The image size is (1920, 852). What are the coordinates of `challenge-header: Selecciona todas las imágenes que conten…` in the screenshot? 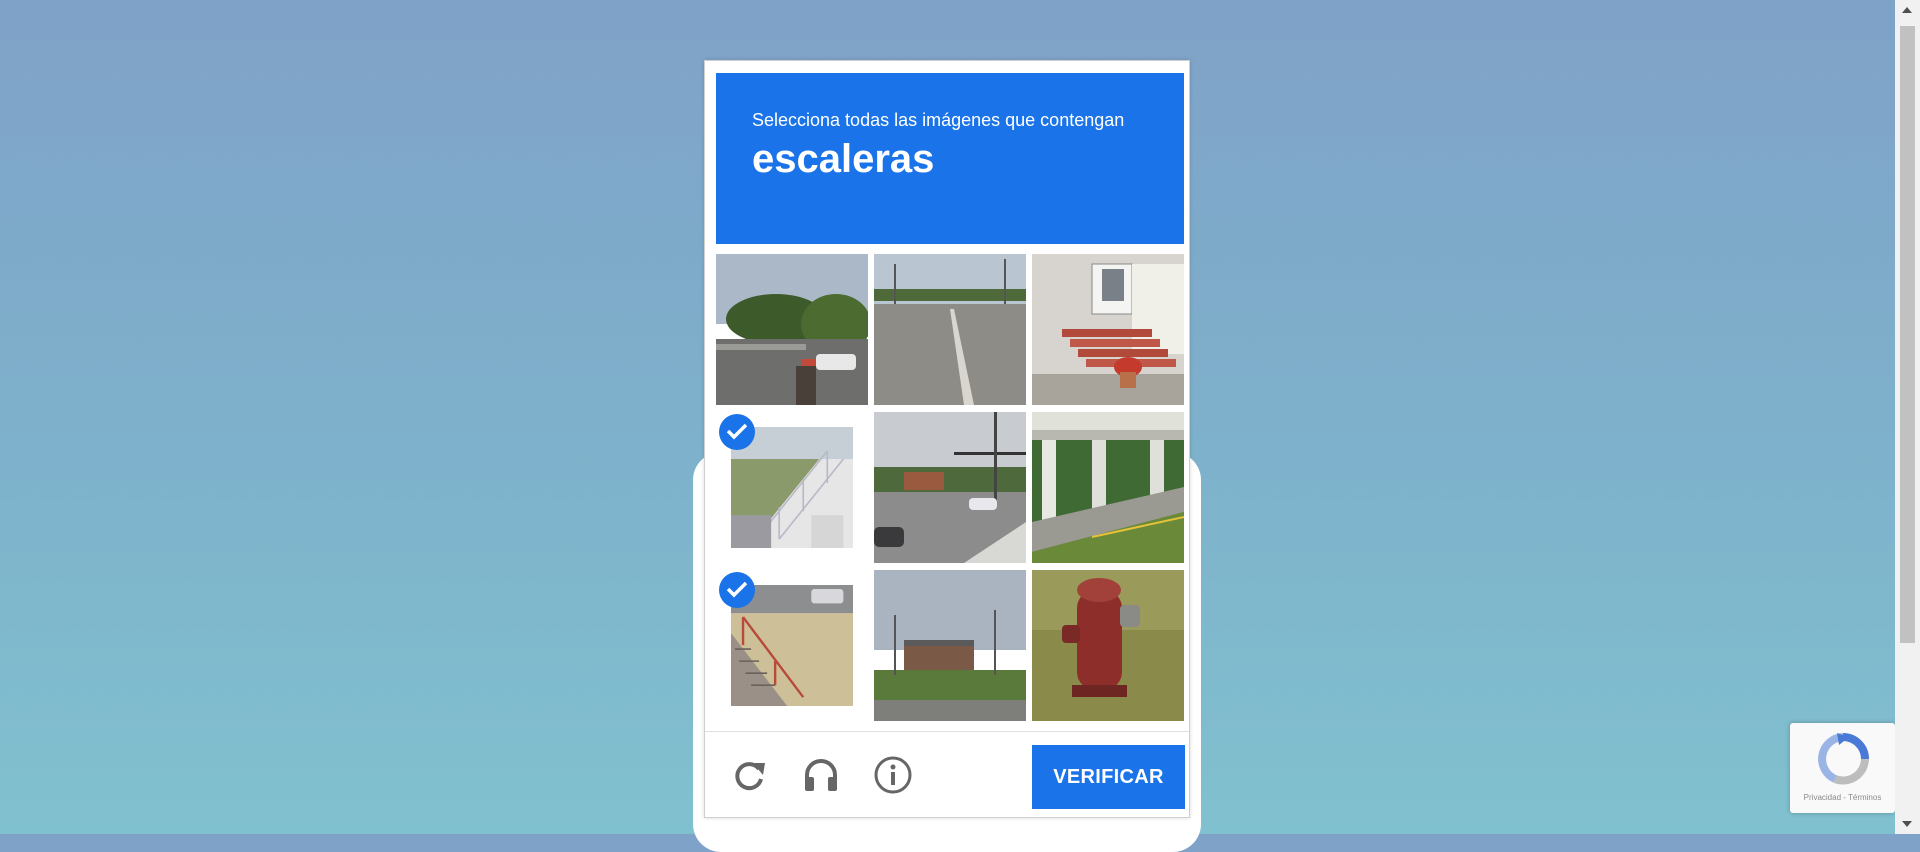 It's located at (950, 158).